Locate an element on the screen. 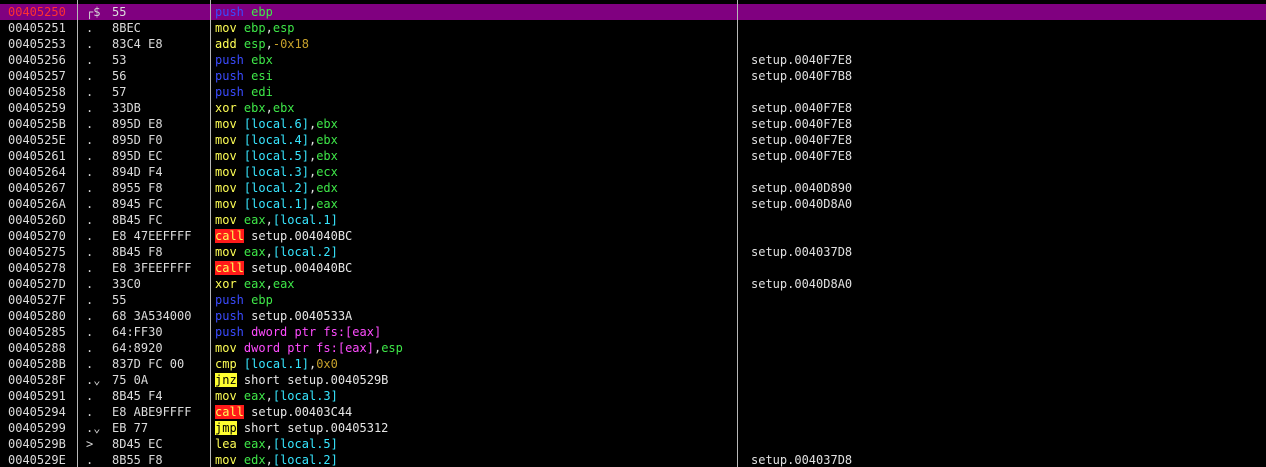  disassembly-cell: cmp [local.1],0x0 is located at coordinates (475, 364).